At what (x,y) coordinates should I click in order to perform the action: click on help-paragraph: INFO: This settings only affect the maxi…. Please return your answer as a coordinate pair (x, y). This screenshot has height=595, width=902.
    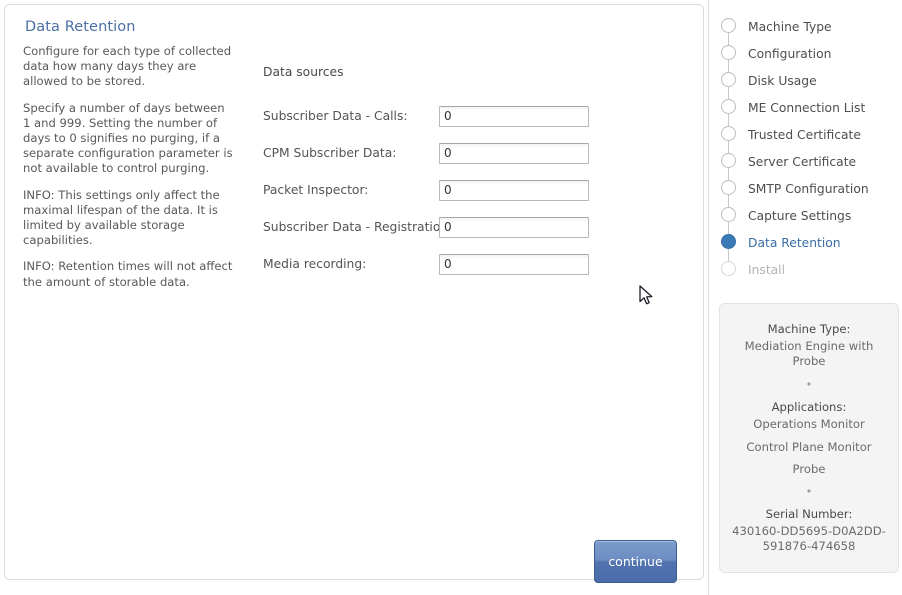
    Looking at the image, I should click on (121, 217).